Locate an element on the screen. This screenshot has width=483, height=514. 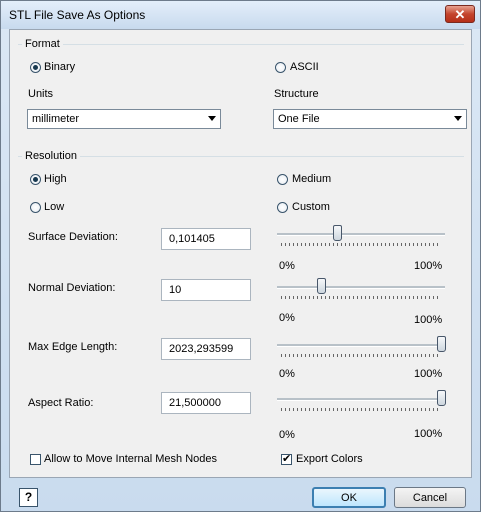
ascii-radio is located at coordinates (280, 67).